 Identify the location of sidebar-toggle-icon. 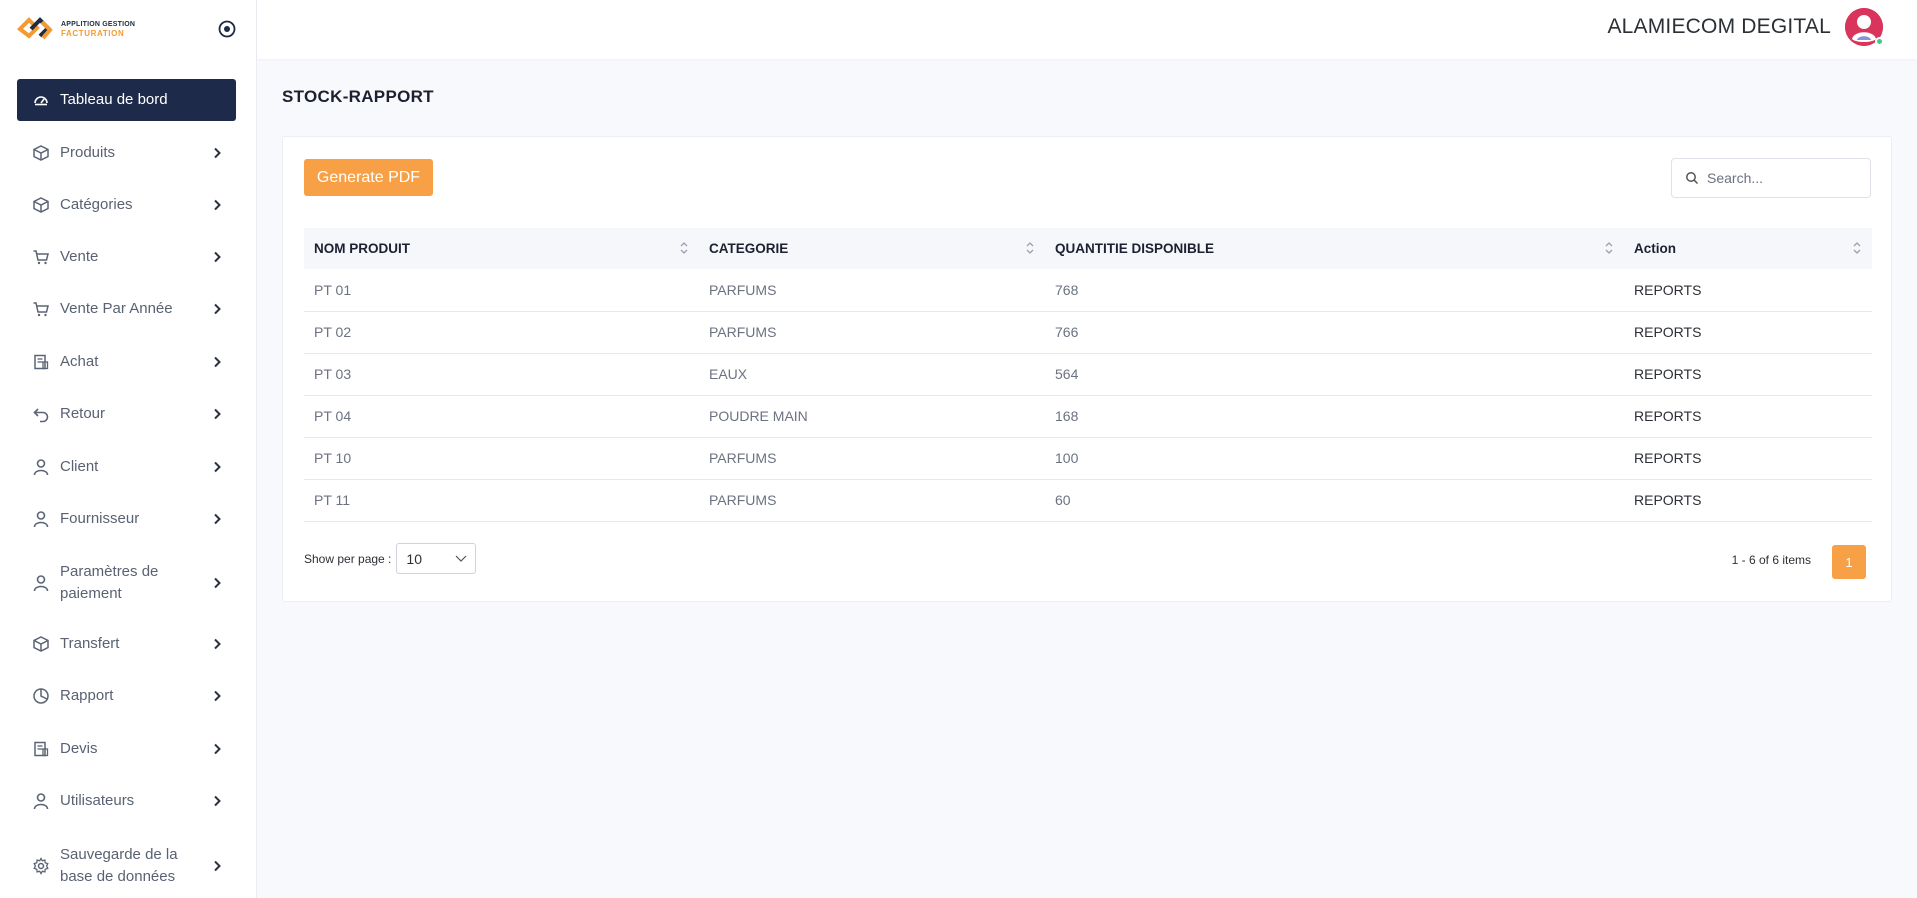
(227, 29).